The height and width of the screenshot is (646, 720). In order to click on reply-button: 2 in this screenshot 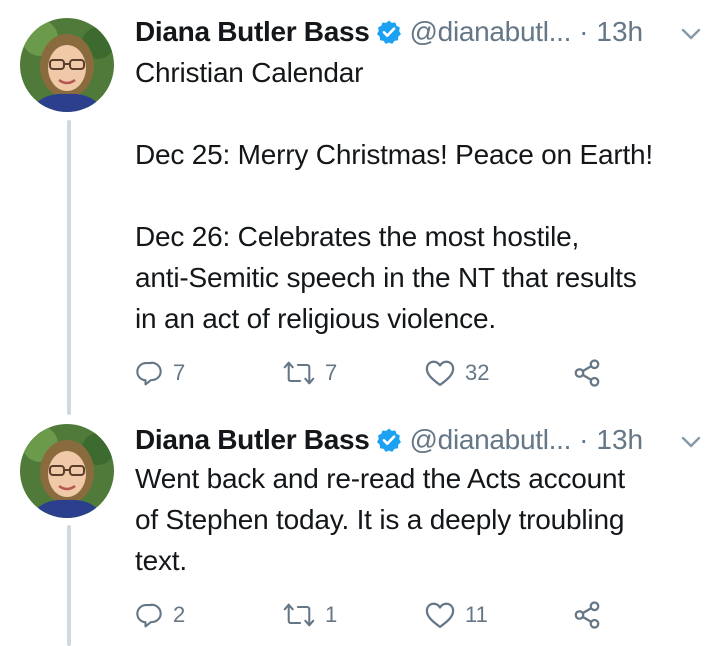, I will do `click(160, 615)`.